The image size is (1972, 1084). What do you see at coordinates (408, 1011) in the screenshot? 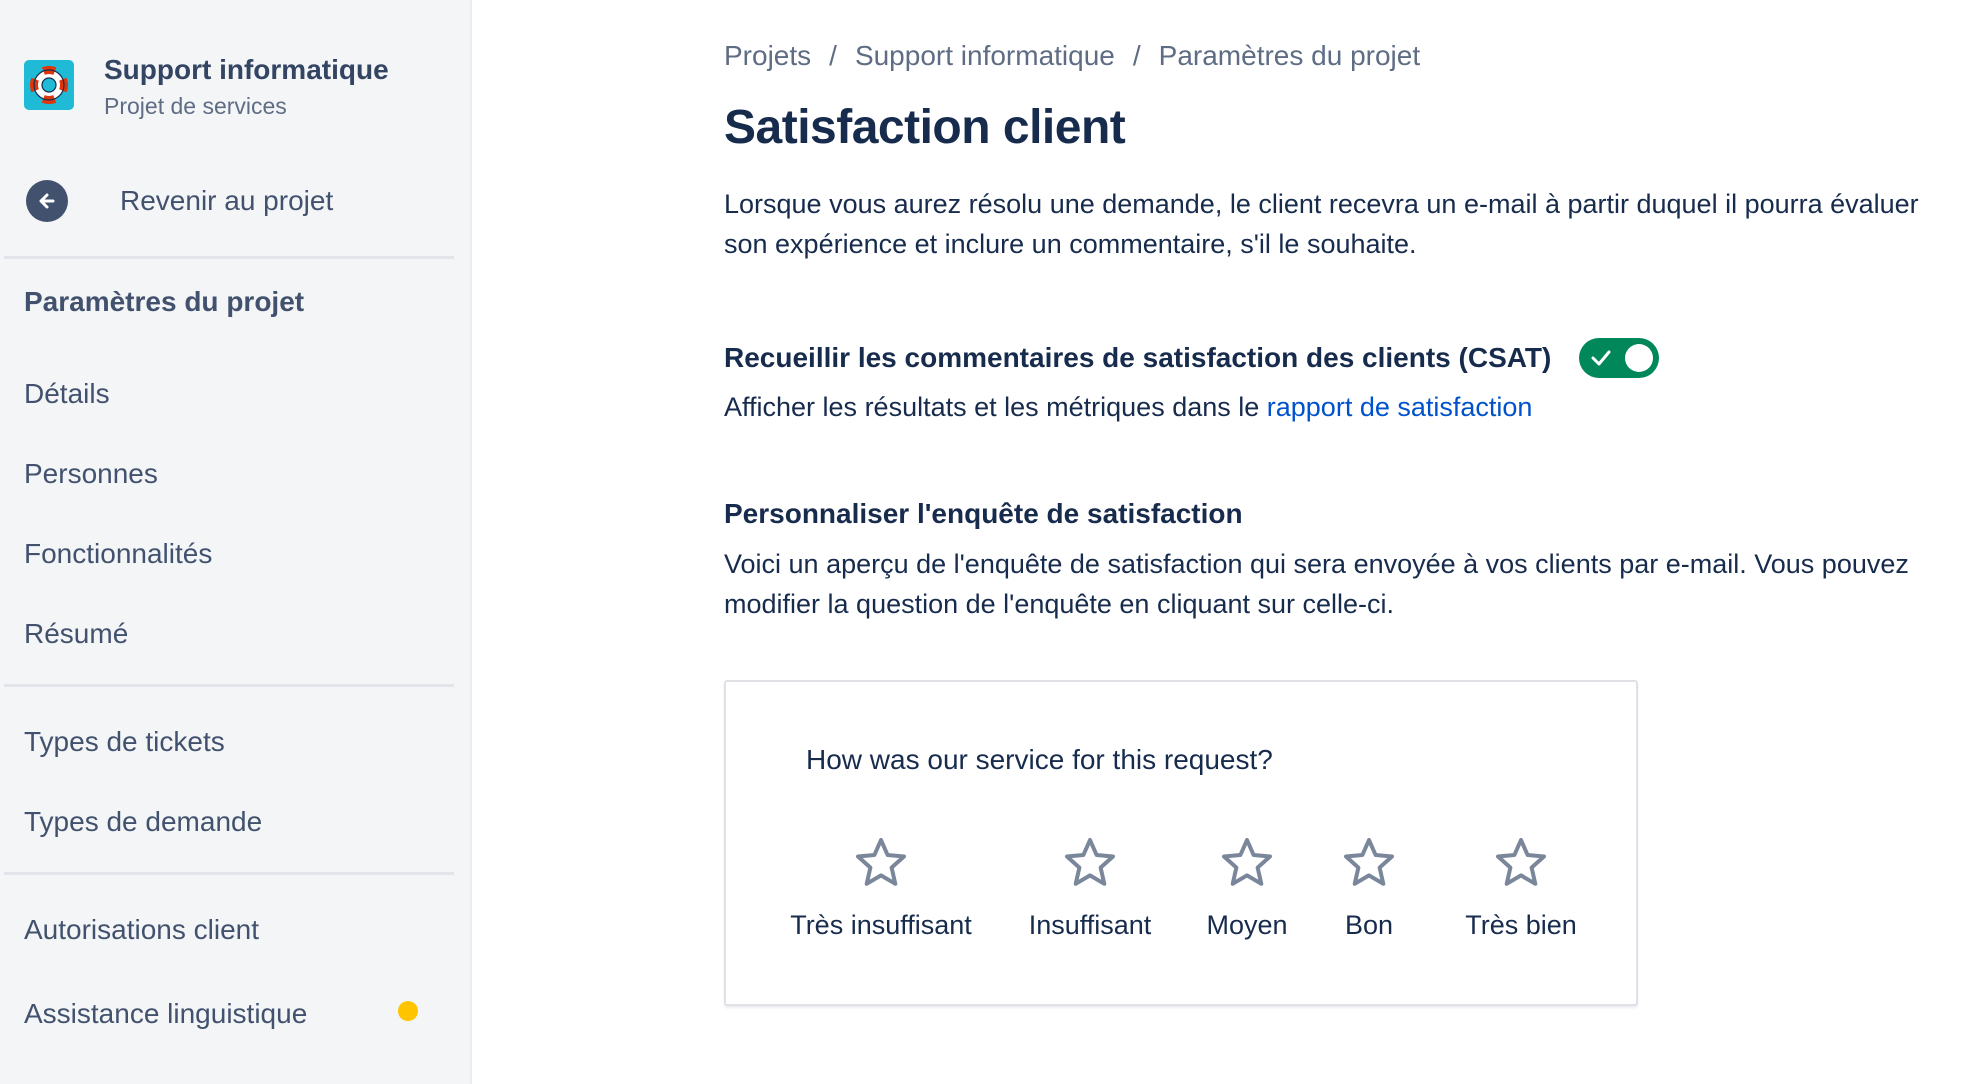
I see `notification-dot` at bounding box center [408, 1011].